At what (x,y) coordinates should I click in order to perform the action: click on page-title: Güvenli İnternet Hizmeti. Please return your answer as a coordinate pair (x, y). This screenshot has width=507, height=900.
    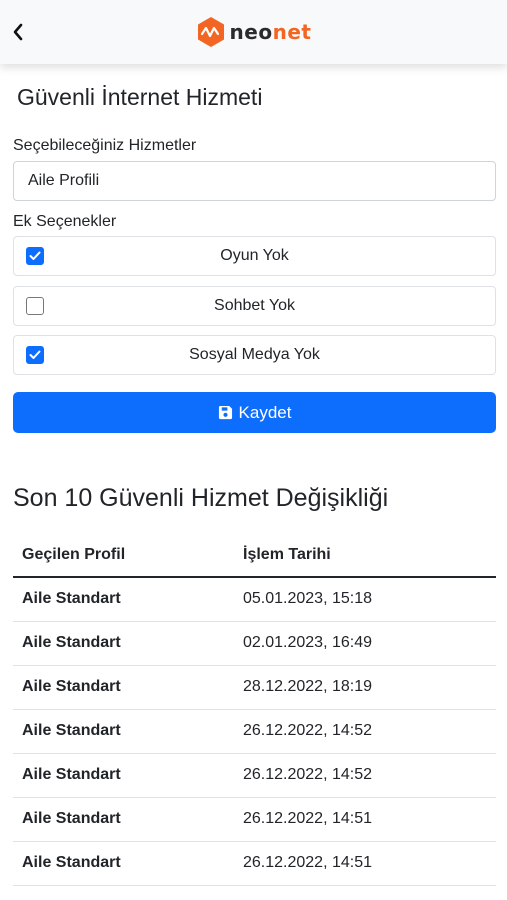
    Looking at the image, I should click on (140, 97).